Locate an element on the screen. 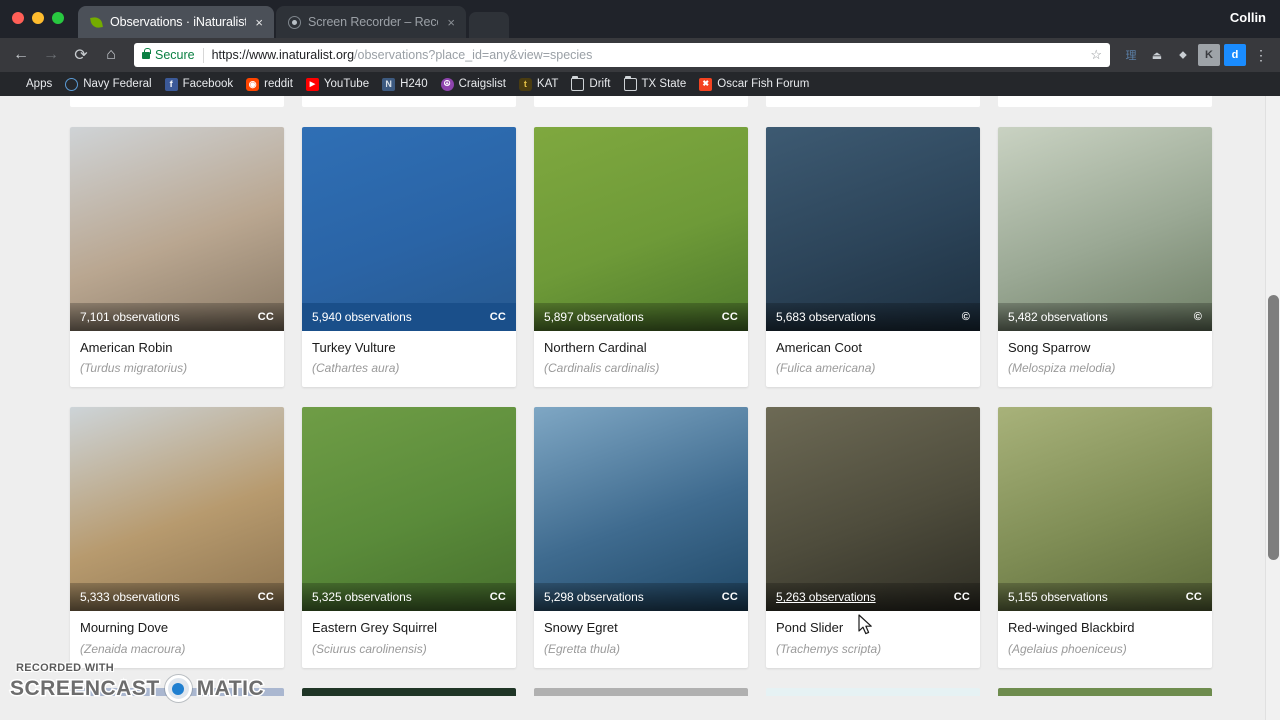 The height and width of the screenshot is (720, 1280). new-tab-button is located at coordinates (489, 25).